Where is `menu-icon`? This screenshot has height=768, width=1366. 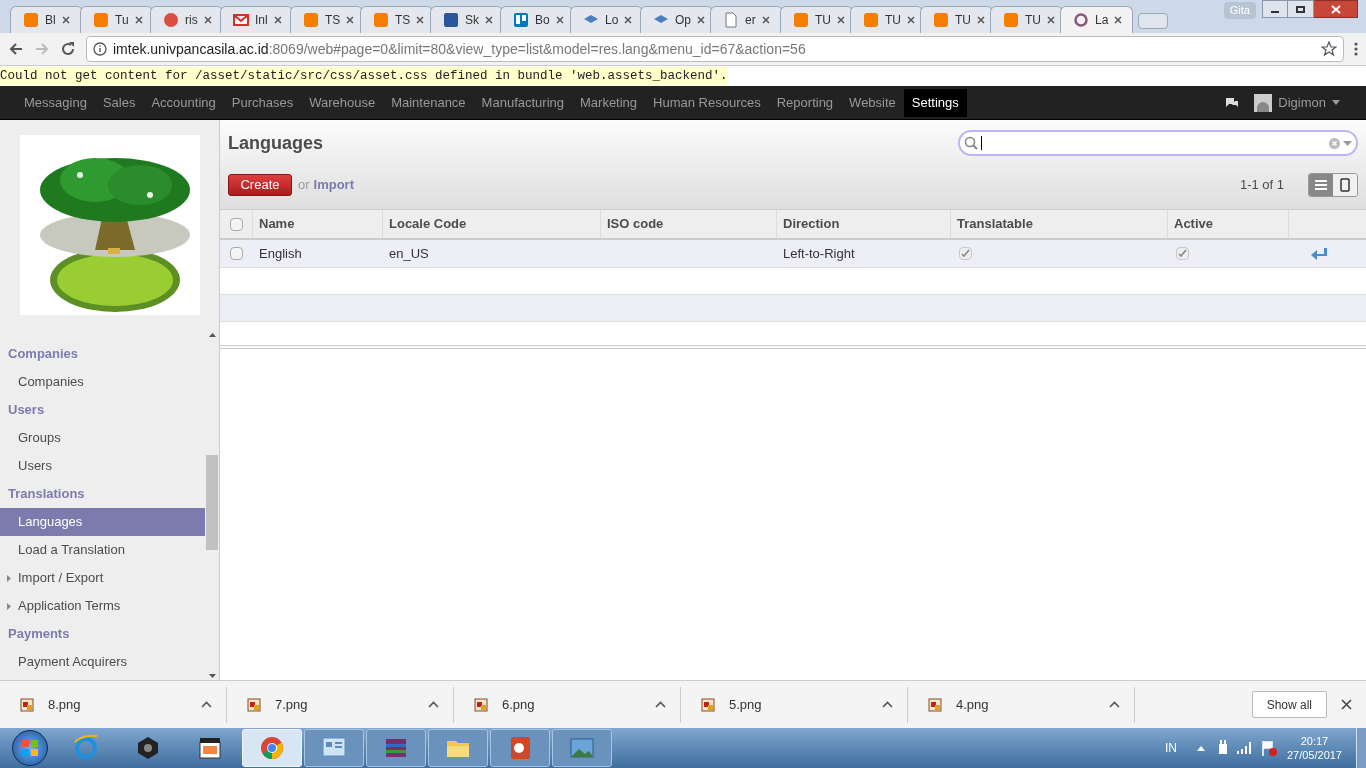
menu-icon is located at coordinates (1356, 49).